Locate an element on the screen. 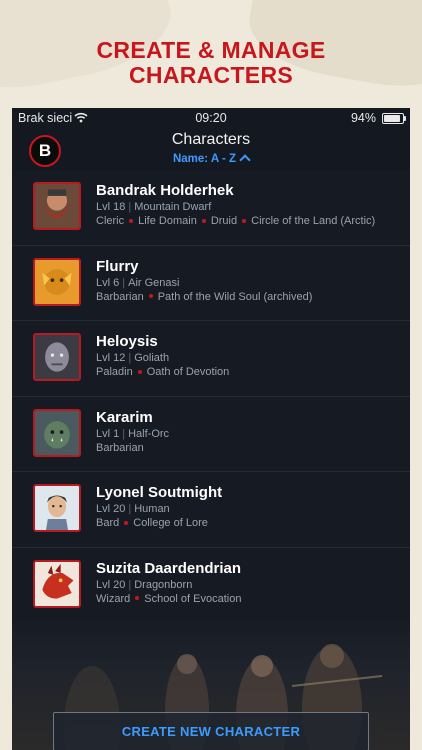  headline-line-2: CHARACTERS is located at coordinates (211, 75).